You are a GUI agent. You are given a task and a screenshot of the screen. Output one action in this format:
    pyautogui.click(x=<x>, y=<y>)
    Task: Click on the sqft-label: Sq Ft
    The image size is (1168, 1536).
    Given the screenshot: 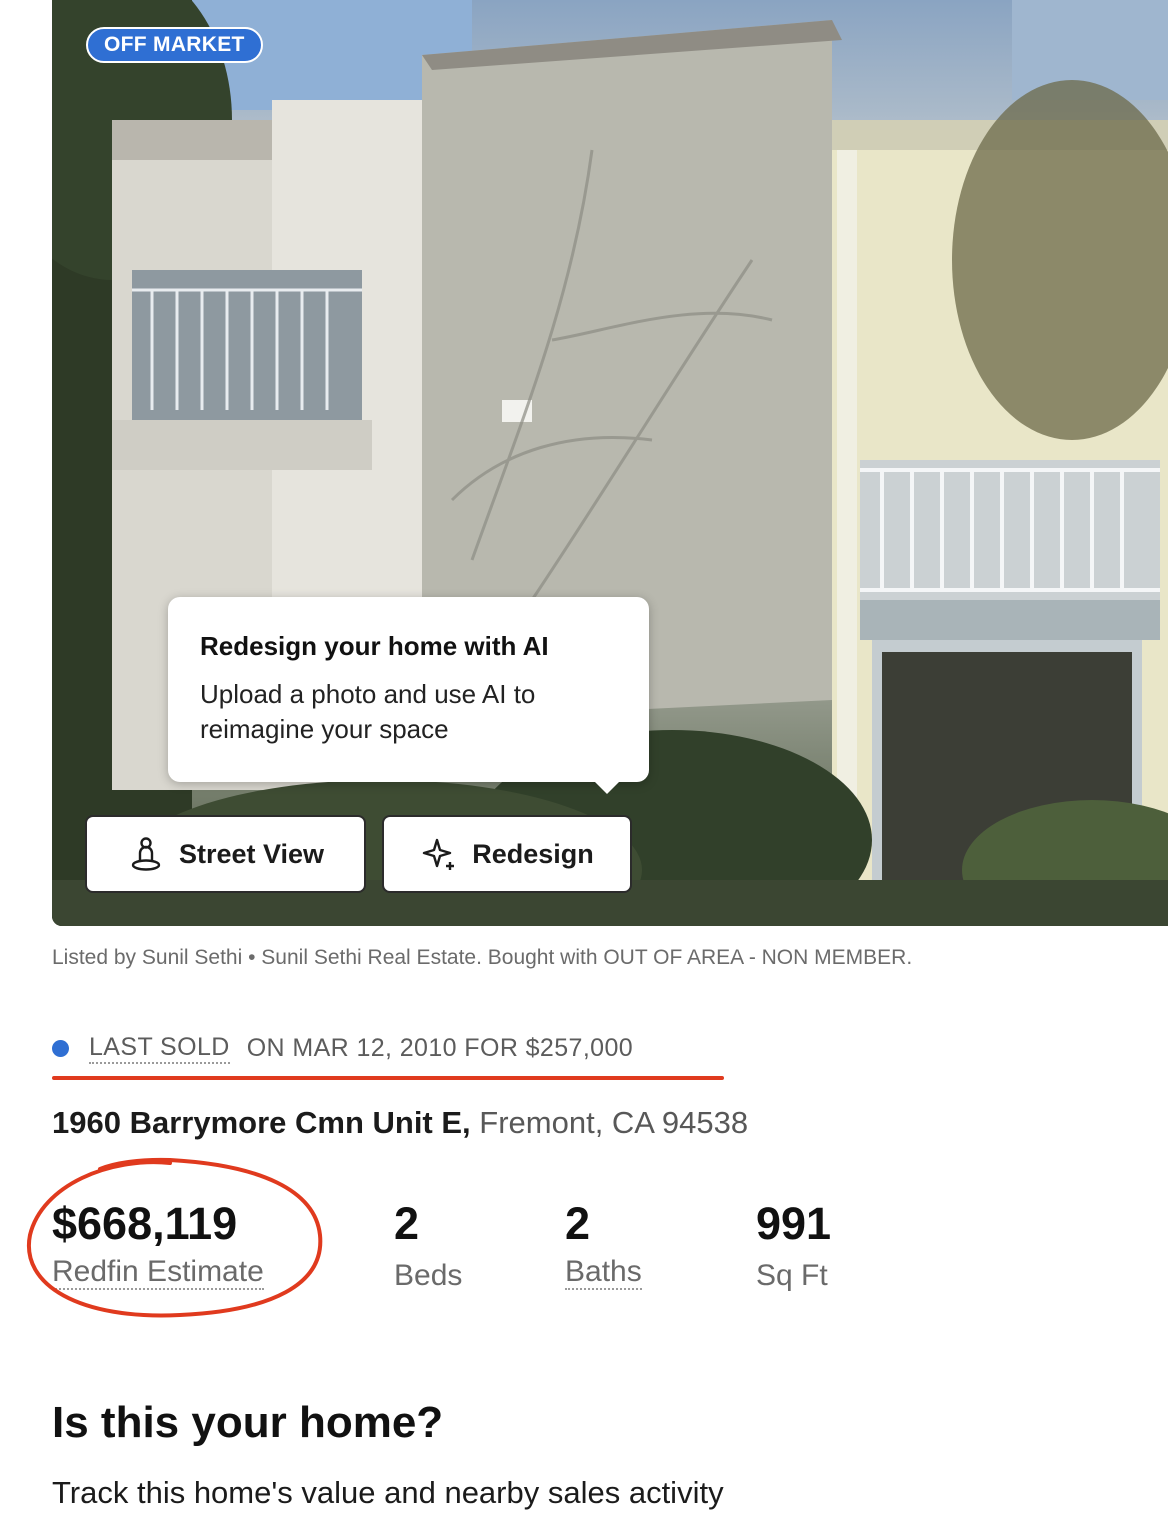 What is the action you would take?
    pyautogui.click(x=792, y=1275)
    